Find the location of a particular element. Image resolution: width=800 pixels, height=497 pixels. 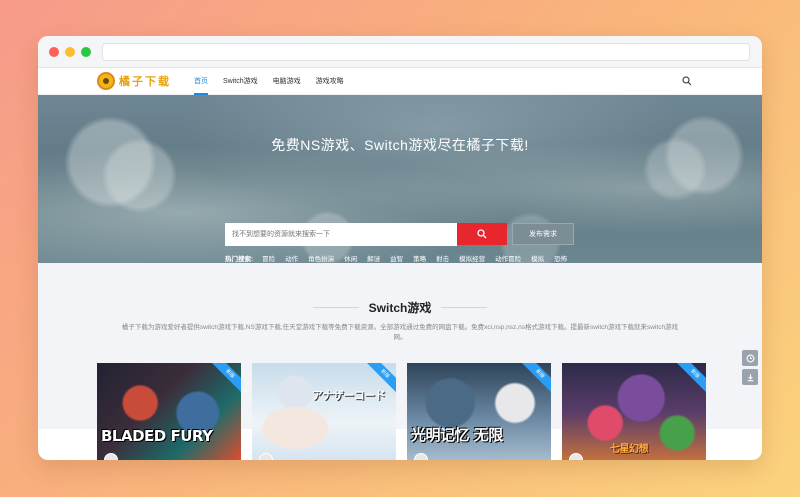

hot-tag: 冒险 is located at coordinates (268, 258).